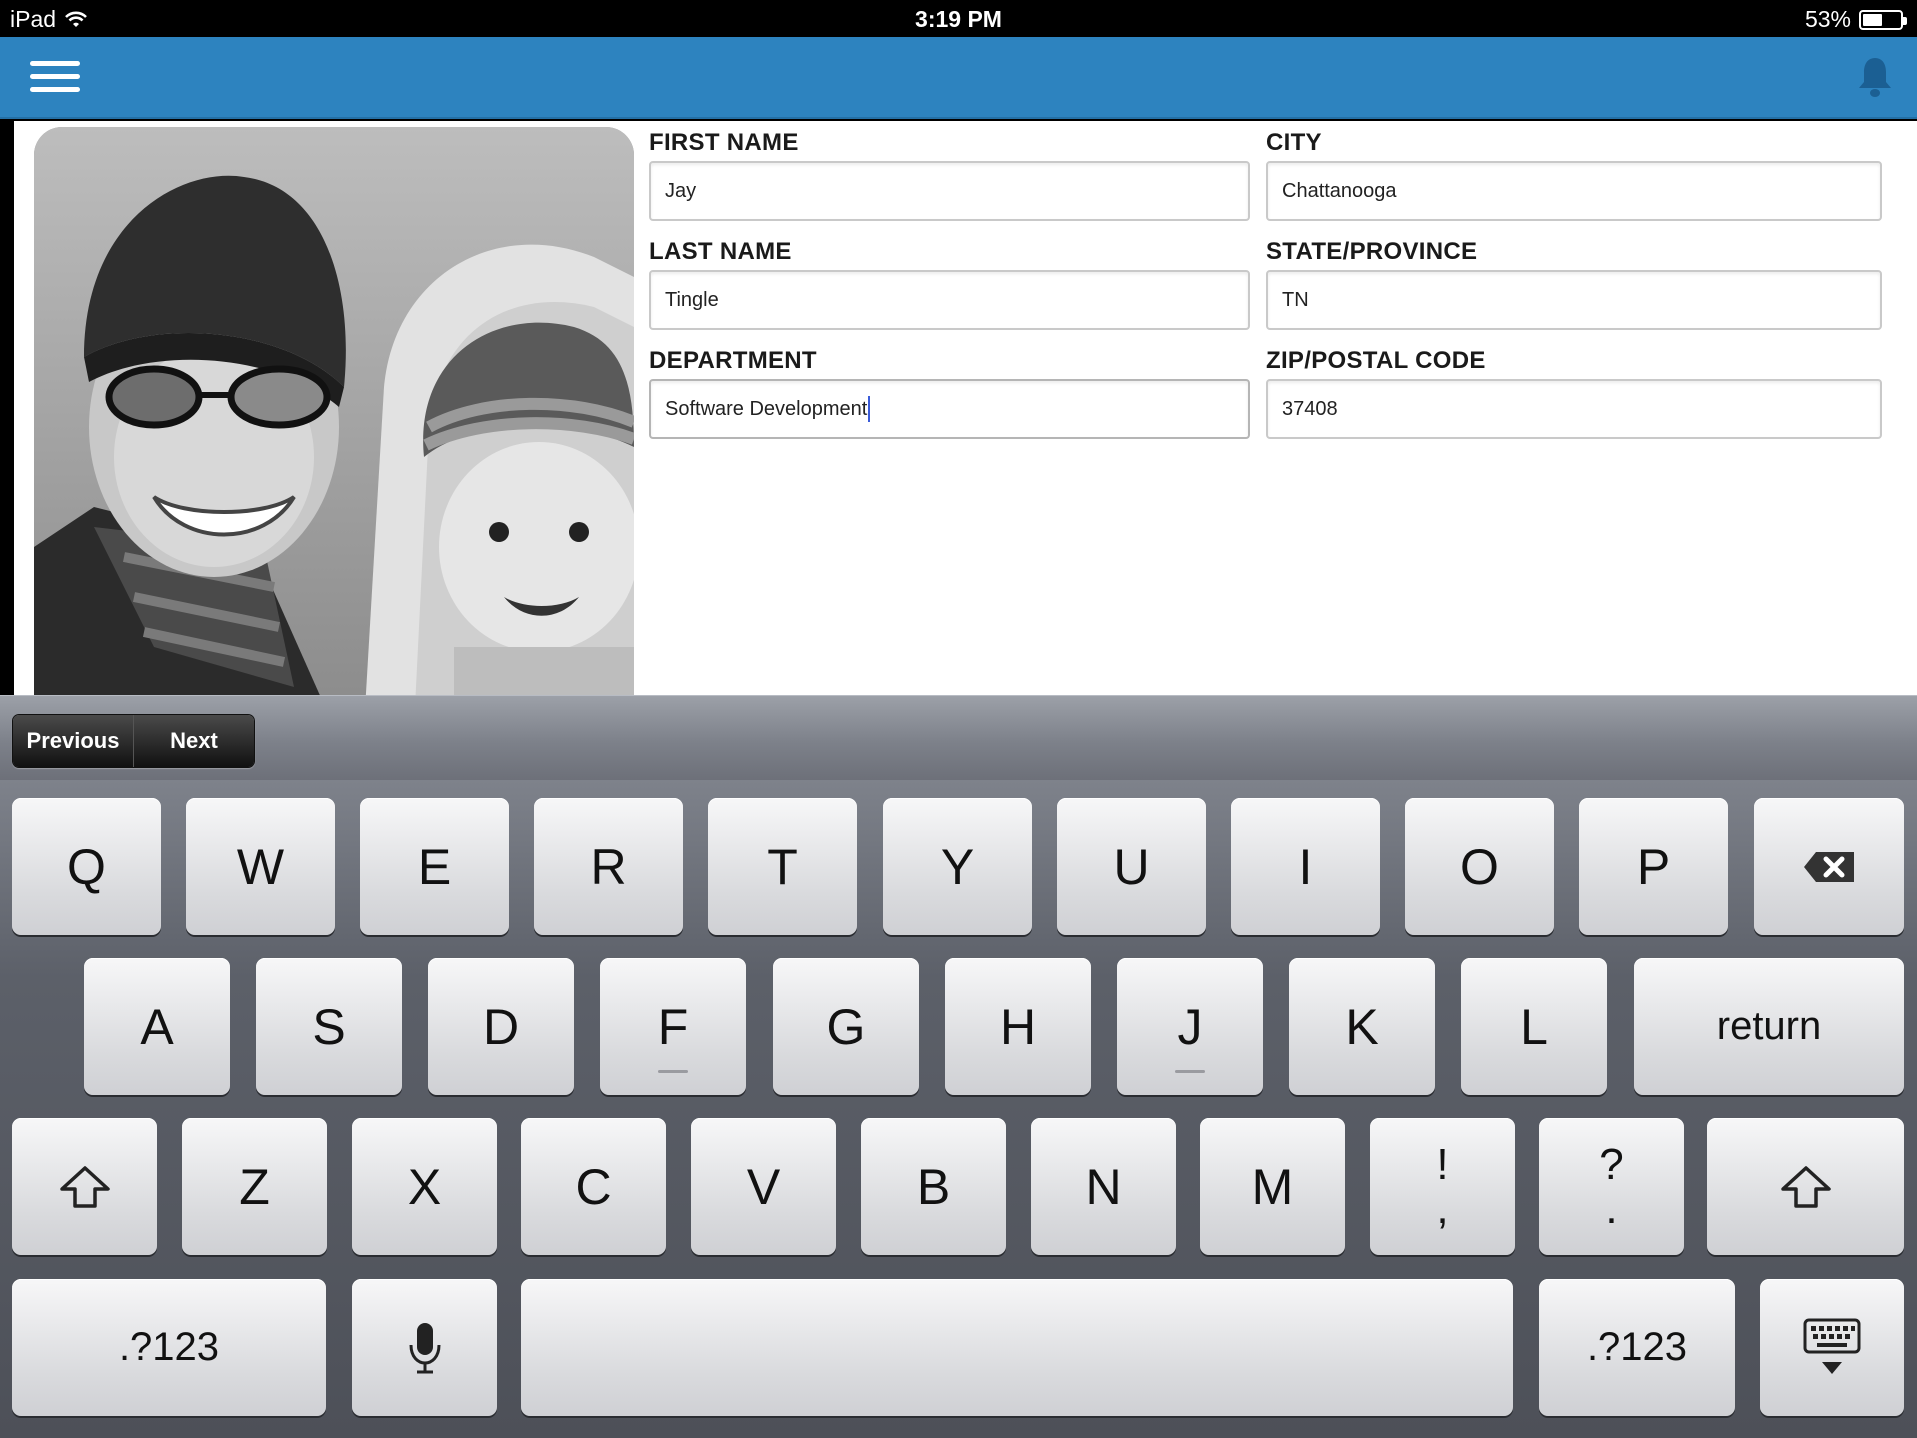 The width and height of the screenshot is (1917, 1438). What do you see at coordinates (1372, 251) in the screenshot?
I see `state-label: STATE/PROVINCE` at bounding box center [1372, 251].